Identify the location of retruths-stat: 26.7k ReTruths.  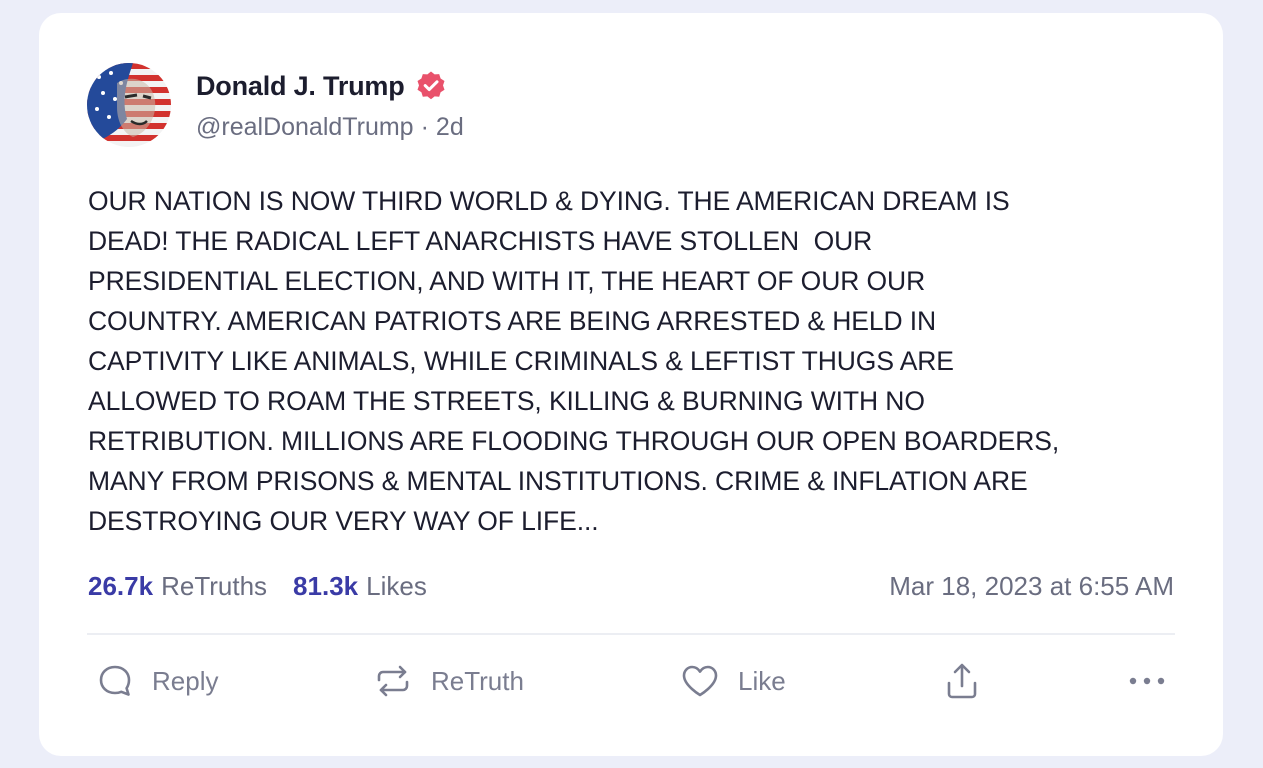
(177, 586).